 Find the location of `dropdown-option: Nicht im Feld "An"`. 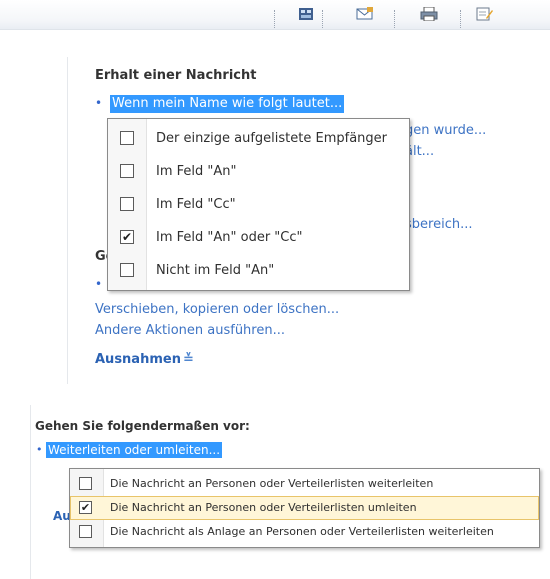

dropdown-option: Nicht im Feld "An" is located at coordinates (258, 271).